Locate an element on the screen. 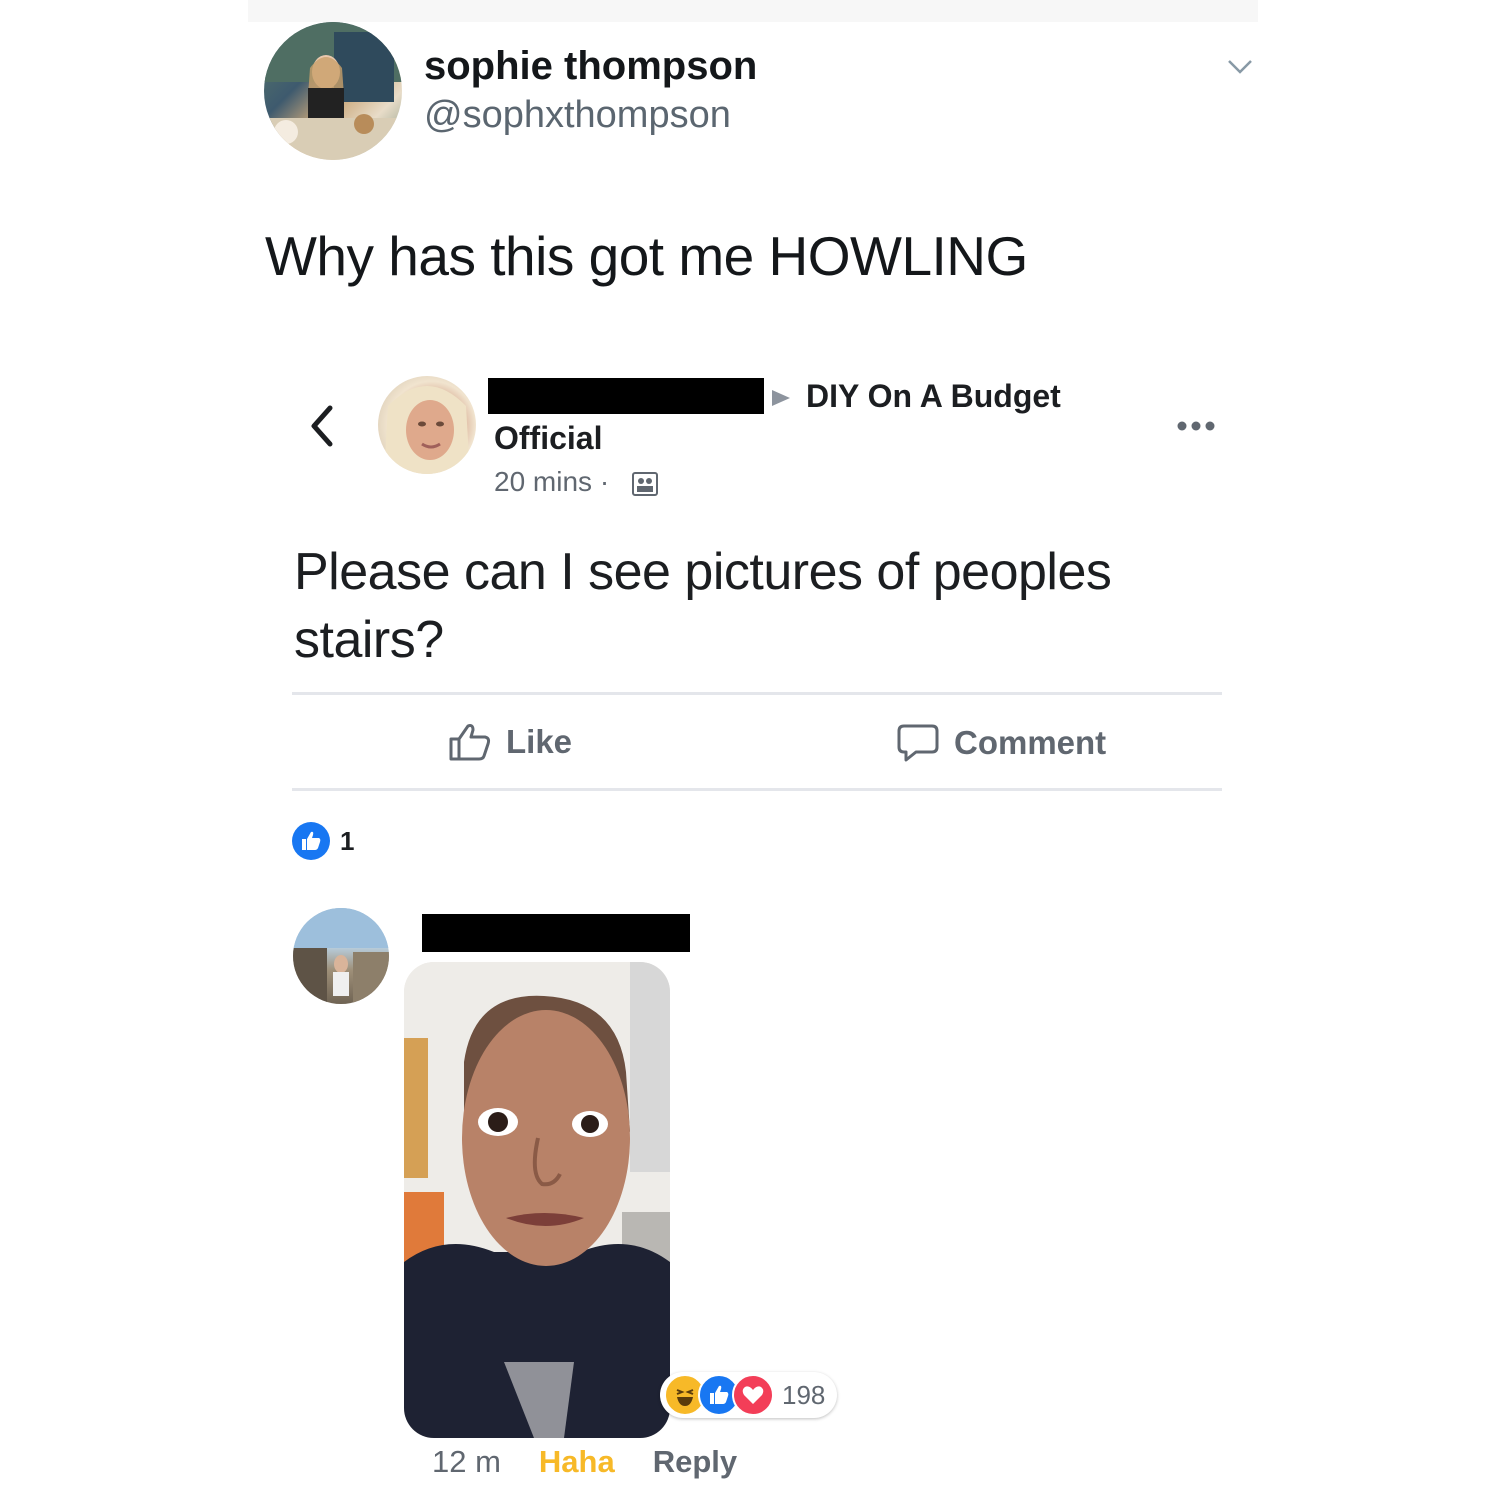  comment-haha-button: Haha is located at coordinates (577, 1462).